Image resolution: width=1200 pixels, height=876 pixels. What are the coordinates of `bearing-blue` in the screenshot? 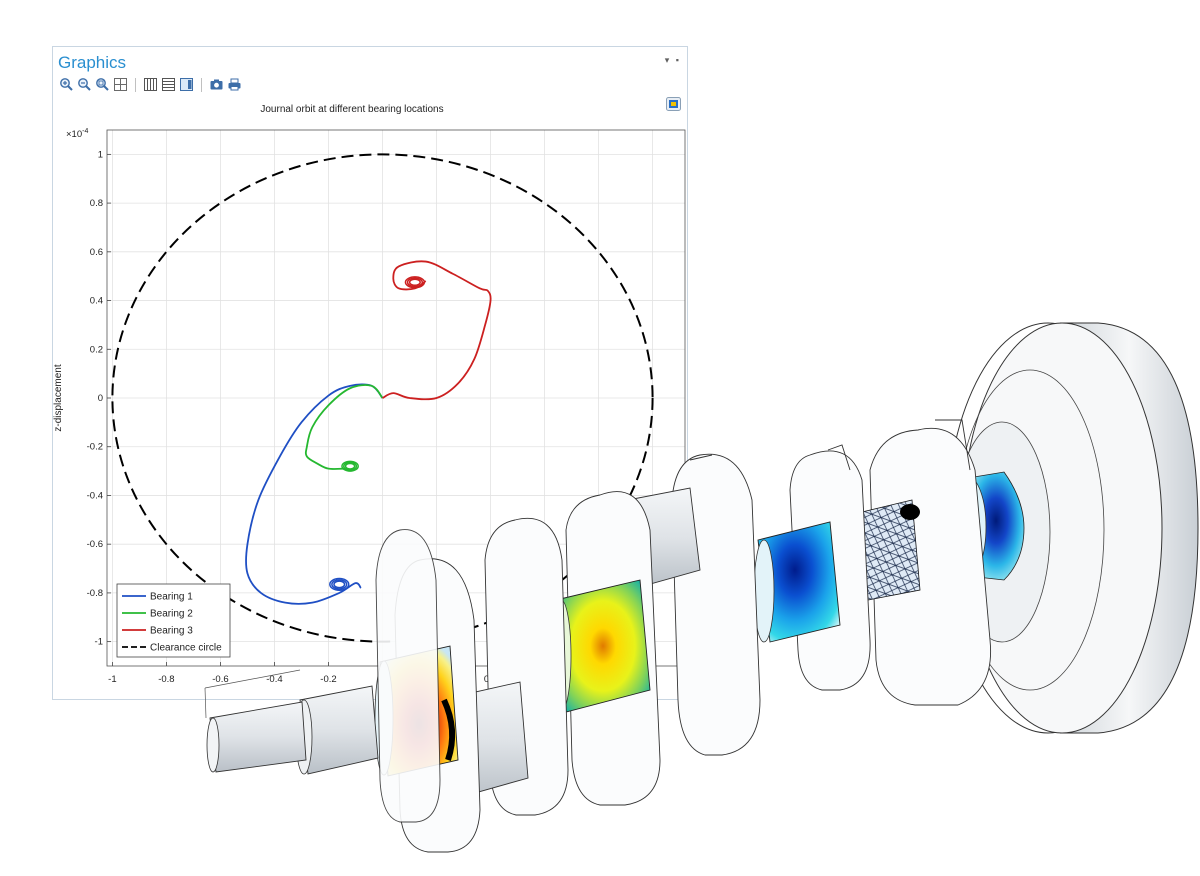 It's located at (797, 582).